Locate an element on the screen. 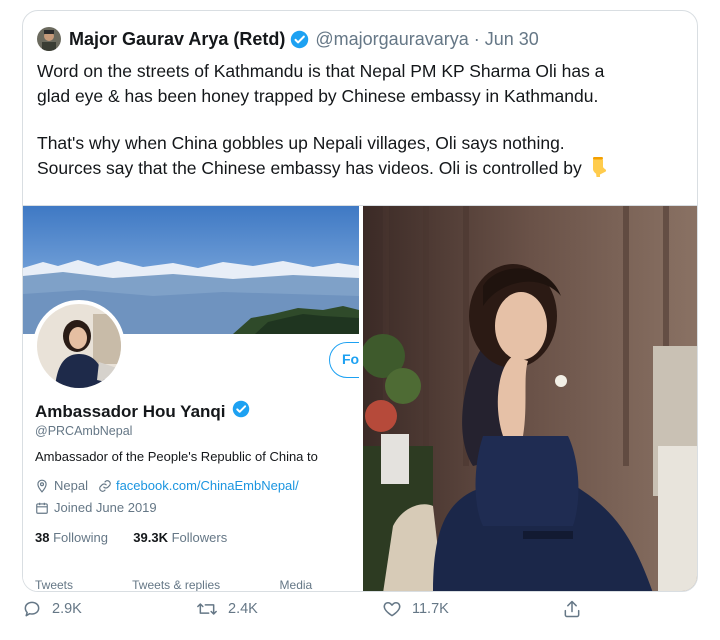 This screenshot has height=640, width=720. tab-media: Media is located at coordinates (296, 584).